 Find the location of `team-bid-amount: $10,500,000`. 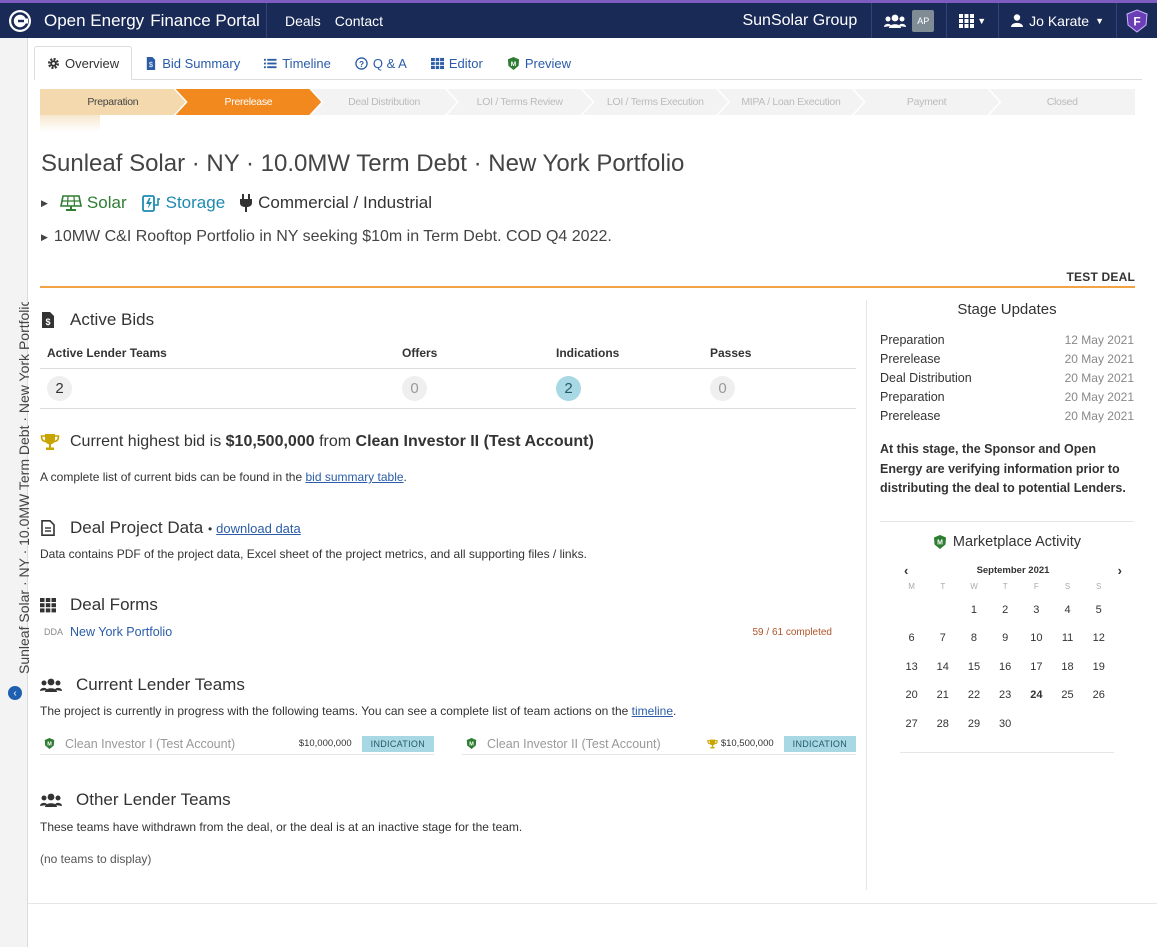

team-bid-amount: $10,500,000 is located at coordinates (747, 743).